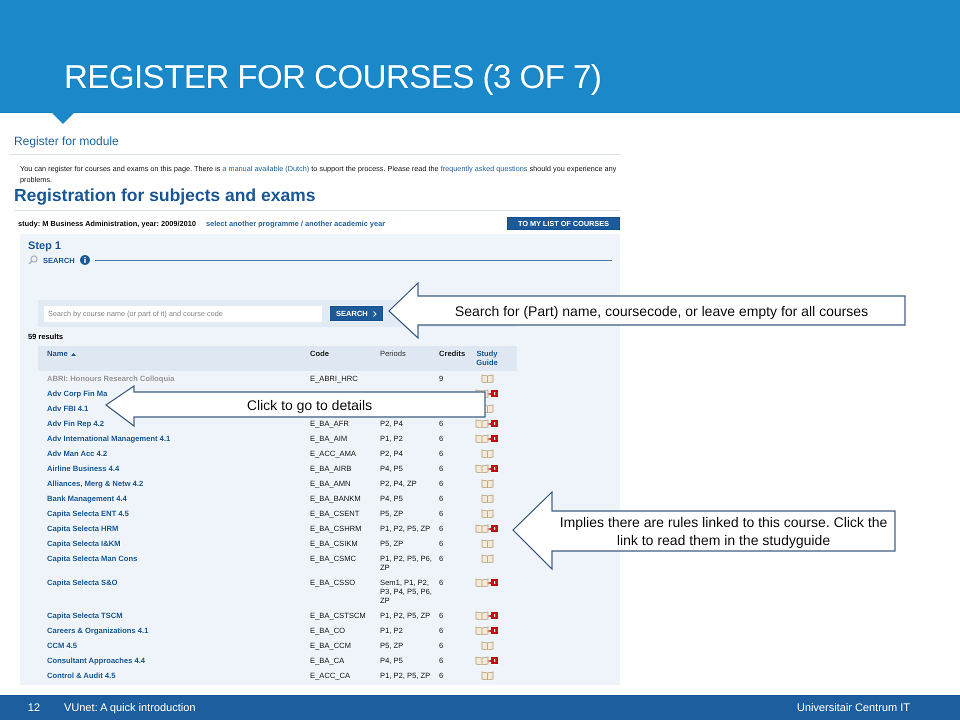 The height and width of the screenshot is (720, 960). Describe the element at coordinates (33, 708) in the screenshot. I see `page-number: 12` at that location.